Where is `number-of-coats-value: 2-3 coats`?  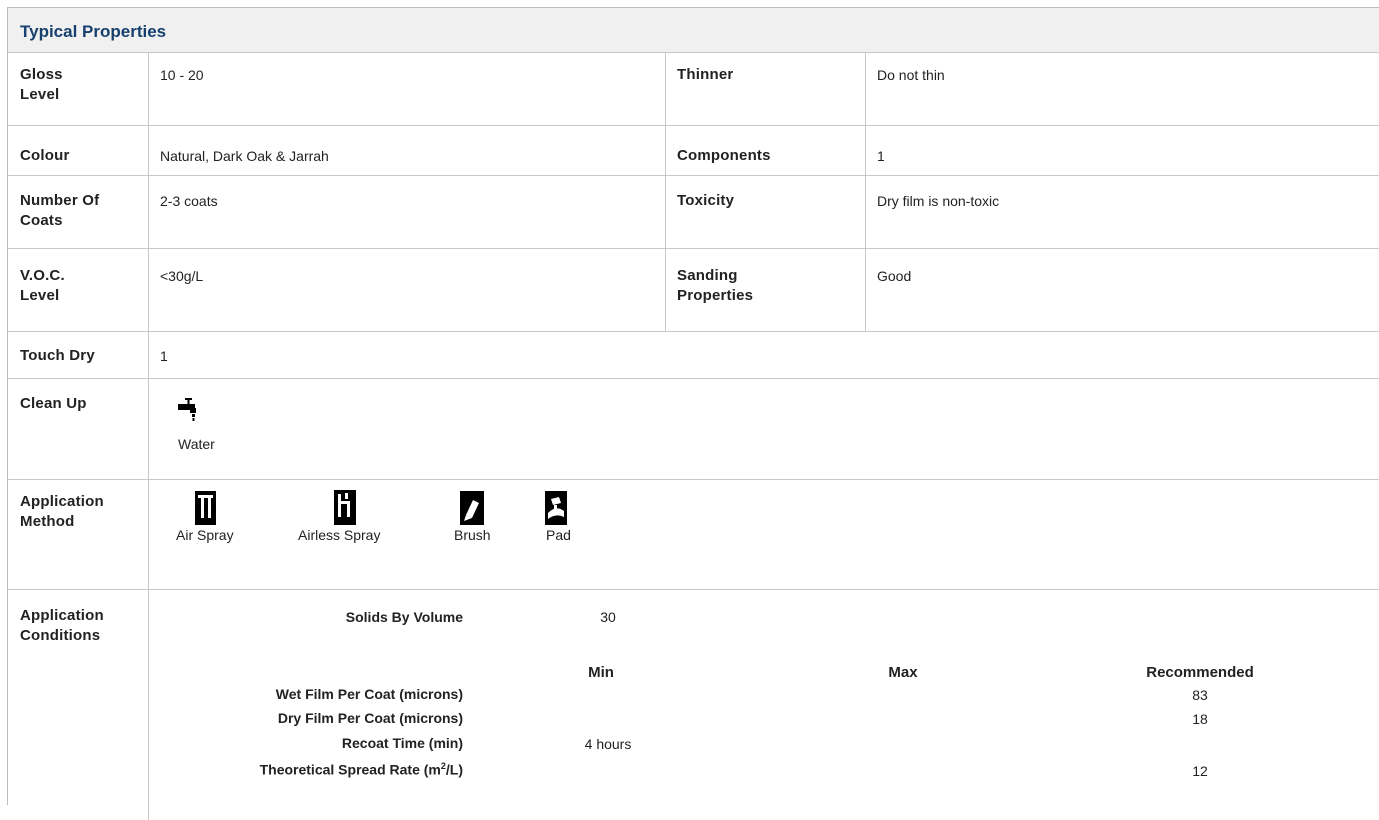 number-of-coats-value: 2-3 coats is located at coordinates (189, 201).